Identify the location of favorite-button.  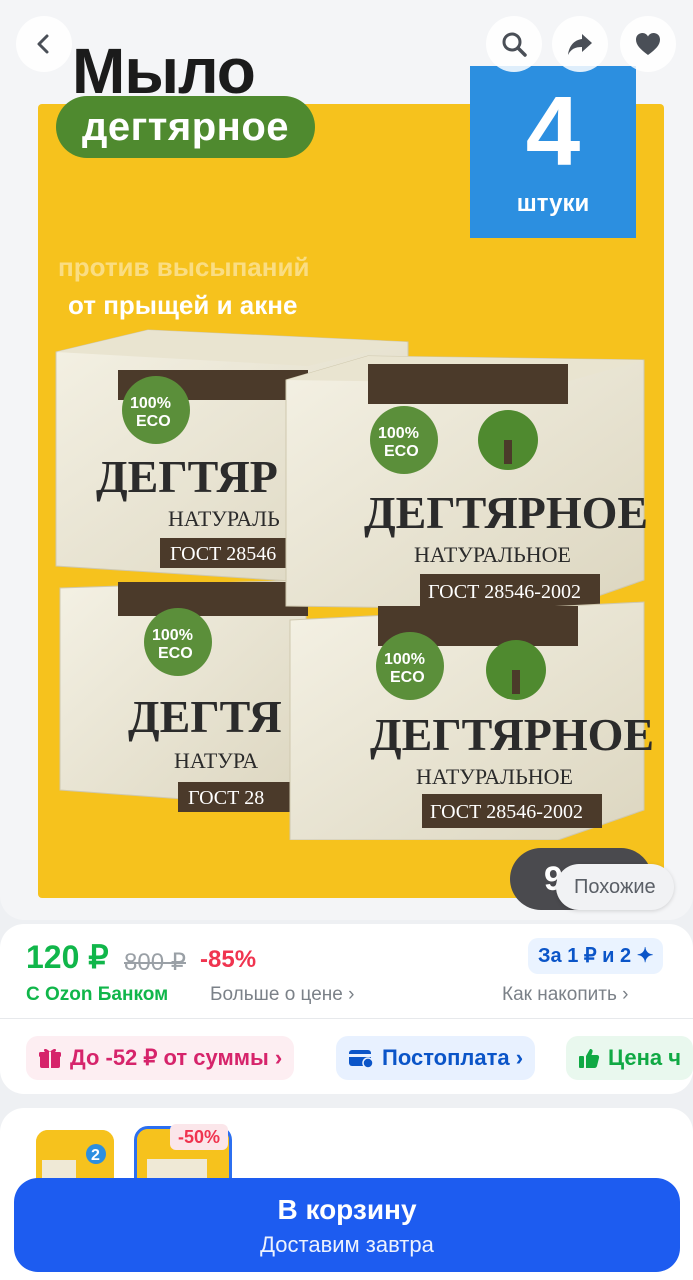
(648, 44).